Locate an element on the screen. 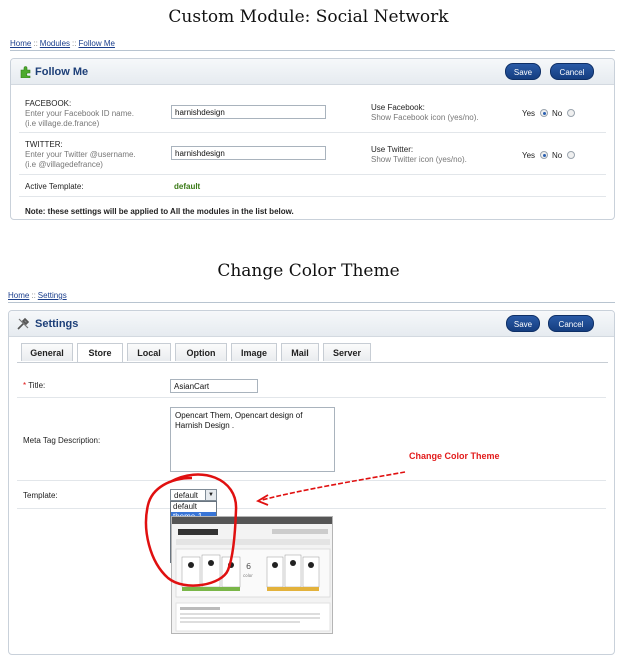 The width and height of the screenshot is (617, 655). red-arrow-annotation is located at coordinates (333, 486).